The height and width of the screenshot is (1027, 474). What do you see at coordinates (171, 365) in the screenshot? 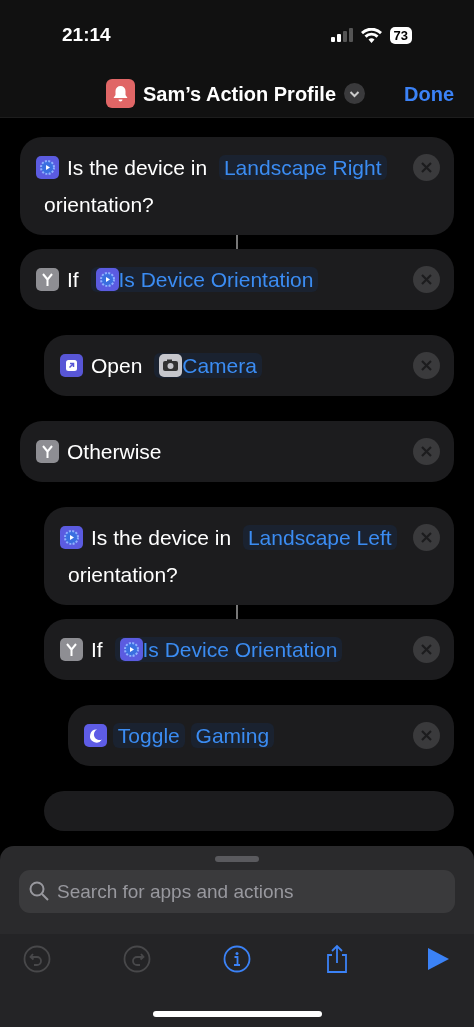
I see `camera-icon` at bounding box center [171, 365].